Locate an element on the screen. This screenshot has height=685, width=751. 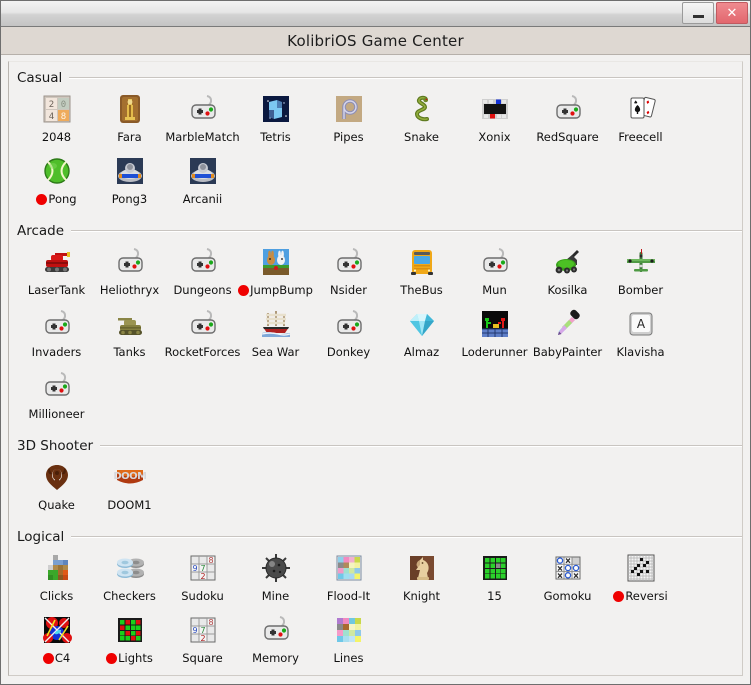
game-label: Almaz is located at coordinates (421, 352).